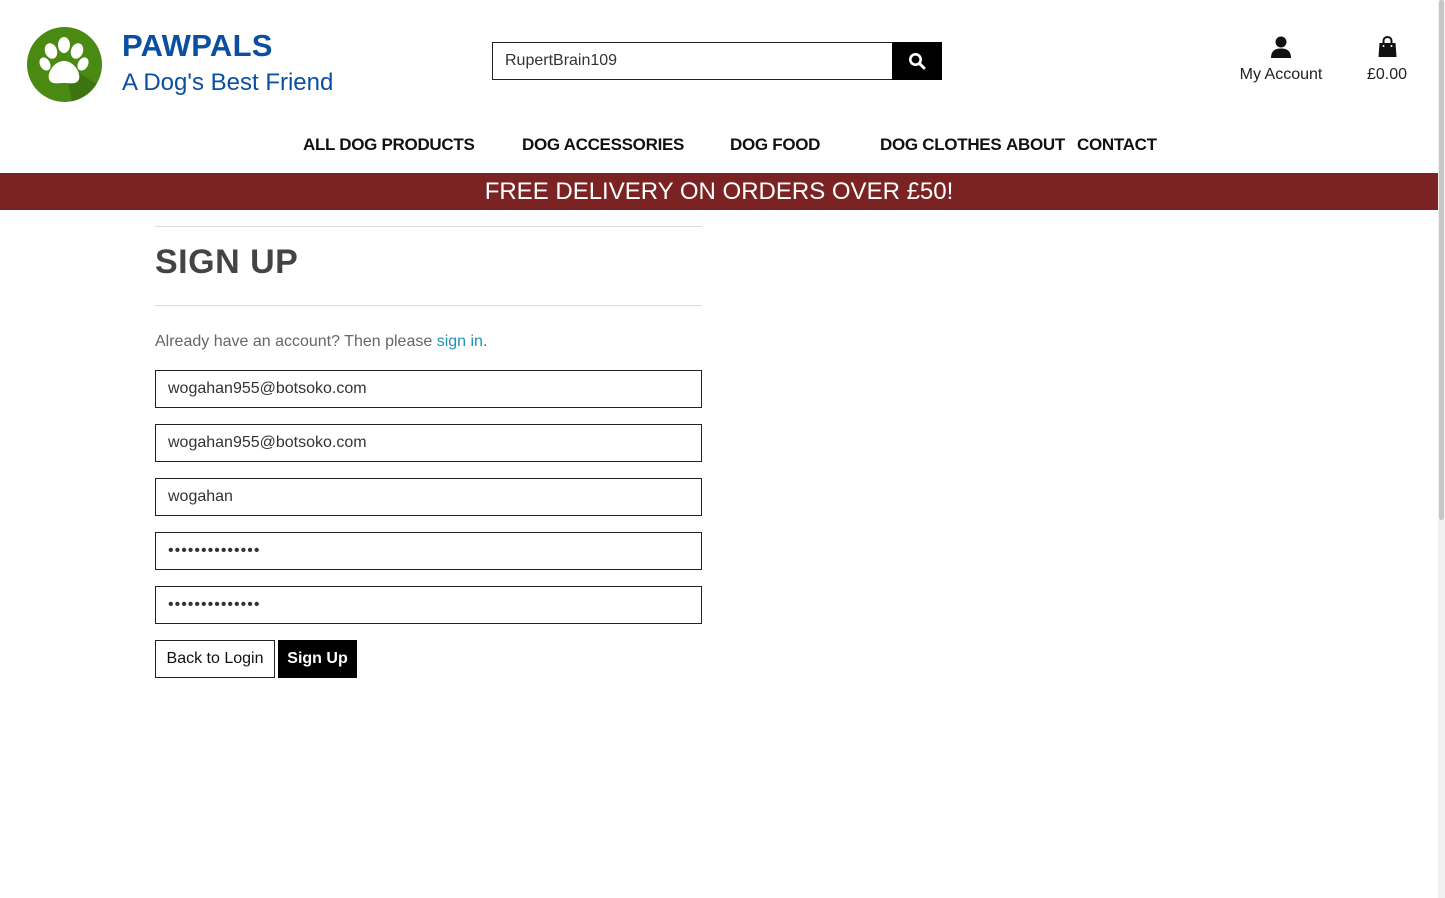 The width and height of the screenshot is (1445, 898). I want to click on paw-icon, so click(70, 69).